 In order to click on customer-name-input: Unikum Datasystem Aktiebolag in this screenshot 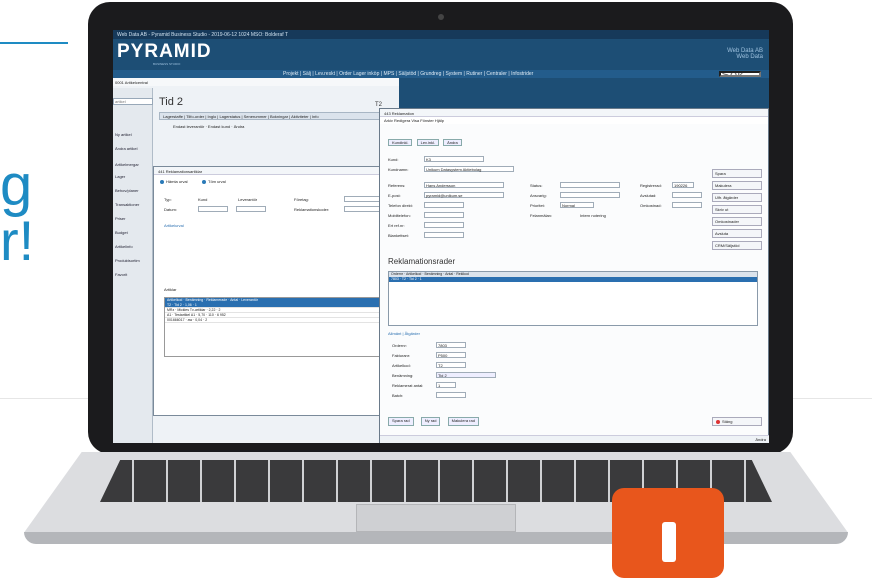, I will do `click(469, 169)`.